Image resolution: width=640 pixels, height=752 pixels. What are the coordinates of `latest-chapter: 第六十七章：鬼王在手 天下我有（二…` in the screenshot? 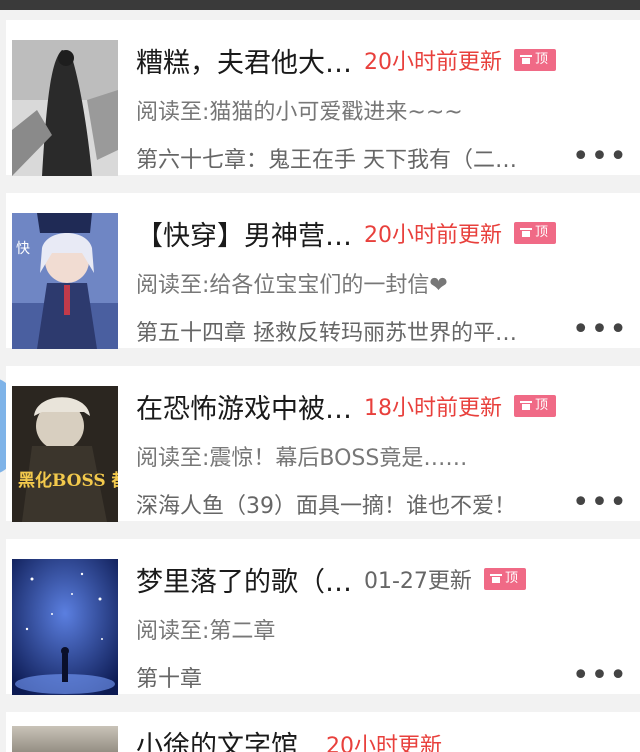 It's located at (326, 158).